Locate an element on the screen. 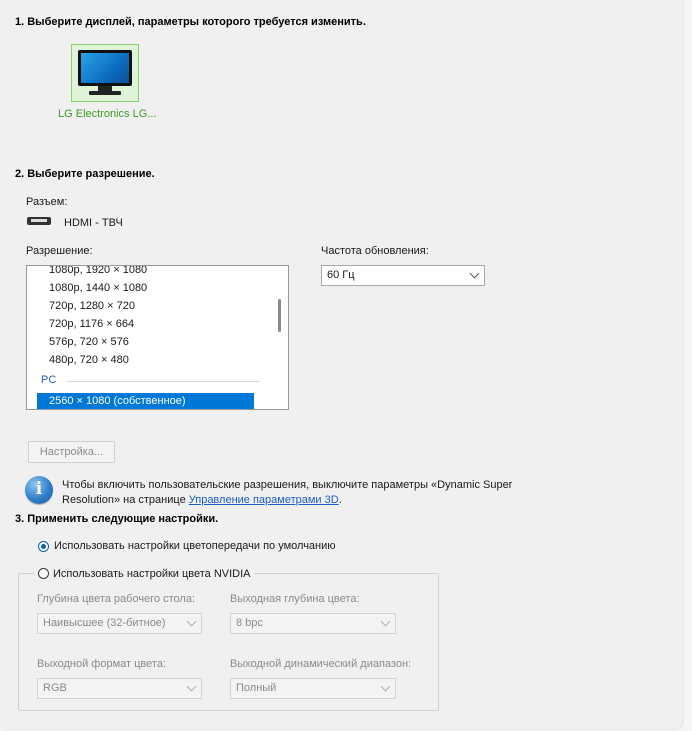  display-tile is located at coordinates (105, 73).